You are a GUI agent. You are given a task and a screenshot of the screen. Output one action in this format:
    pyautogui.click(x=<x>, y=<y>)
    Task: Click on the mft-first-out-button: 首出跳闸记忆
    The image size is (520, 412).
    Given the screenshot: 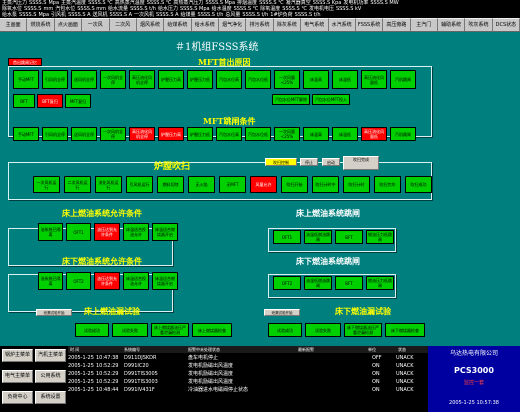 What is the action you would take?
    pyautogui.click(x=25, y=62)
    